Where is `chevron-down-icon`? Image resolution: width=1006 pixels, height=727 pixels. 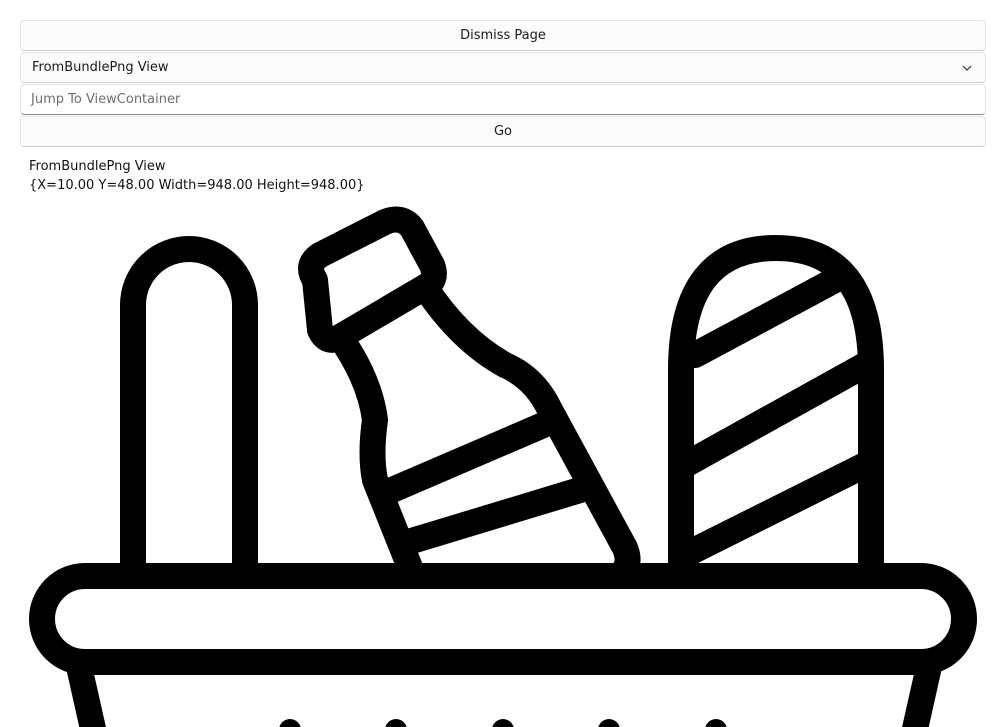 chevron-down-icon is located at coordinates (967, 68).